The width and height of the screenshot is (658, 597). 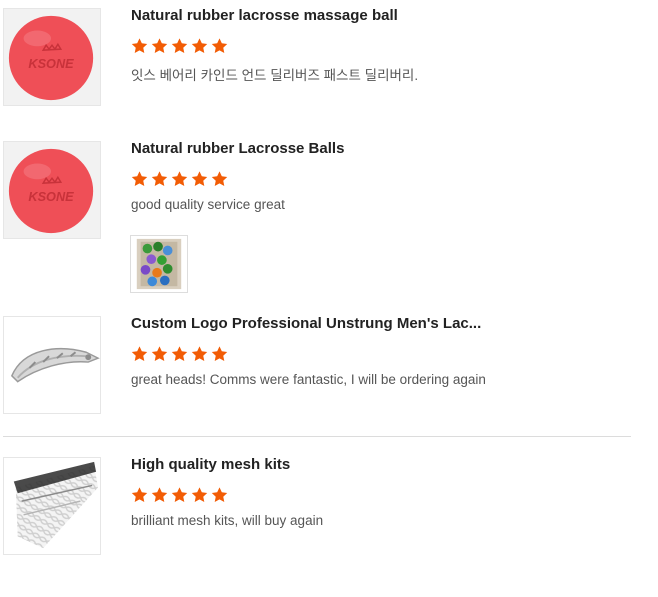 I want to click on star-rating, so click(x=179, y=495).